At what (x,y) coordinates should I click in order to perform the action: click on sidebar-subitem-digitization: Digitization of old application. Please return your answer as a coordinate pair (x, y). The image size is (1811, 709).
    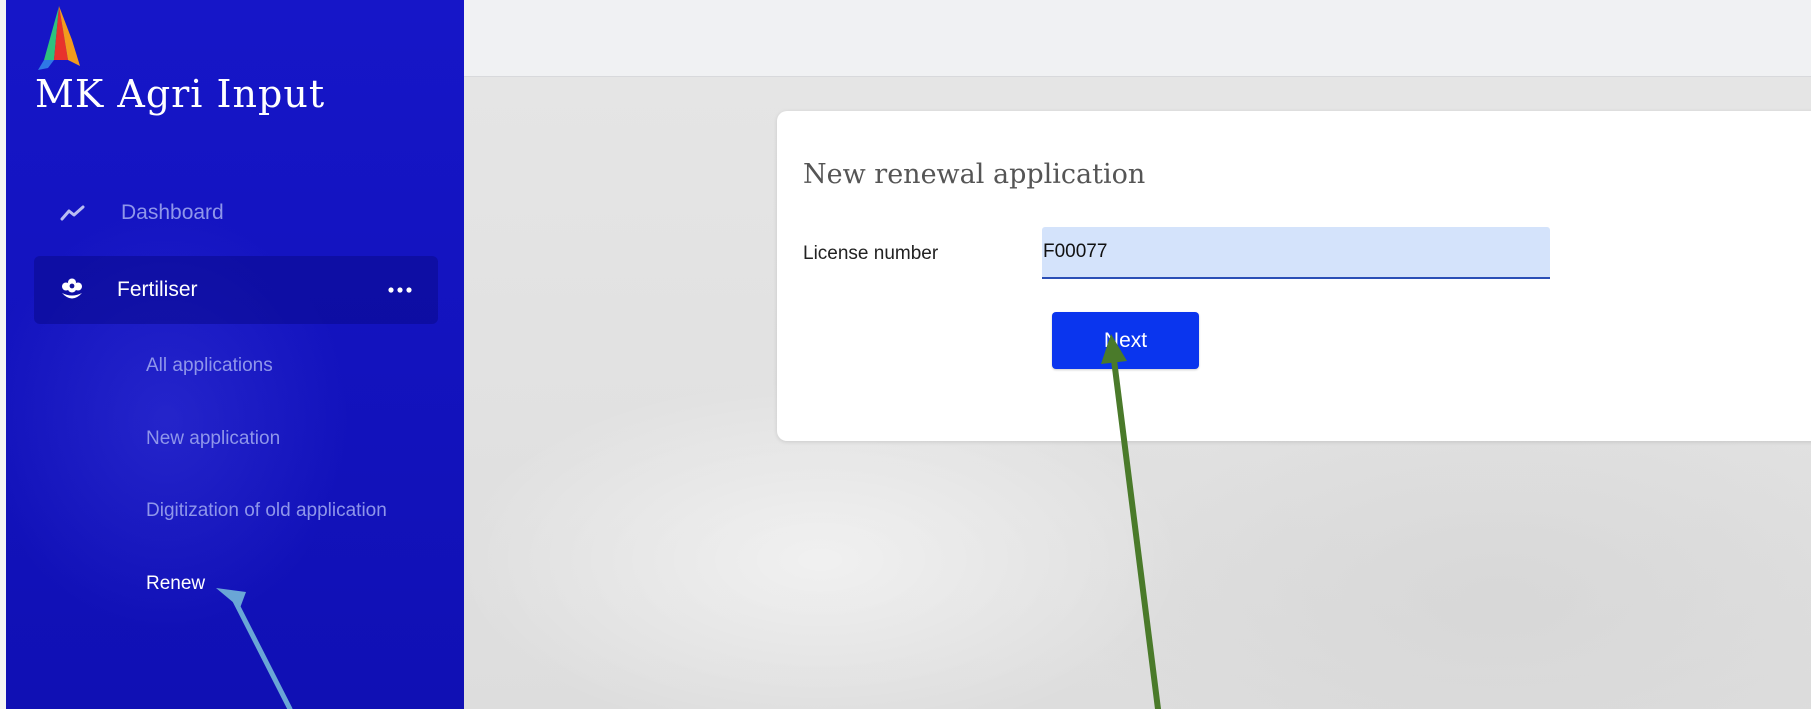
    Looking at the image, I should click on (266, 511).